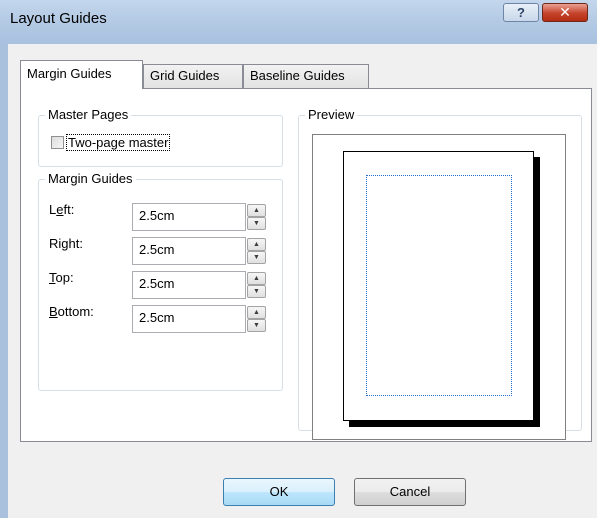  I want to click on right-label-pre: Ri, so click(55, 243).